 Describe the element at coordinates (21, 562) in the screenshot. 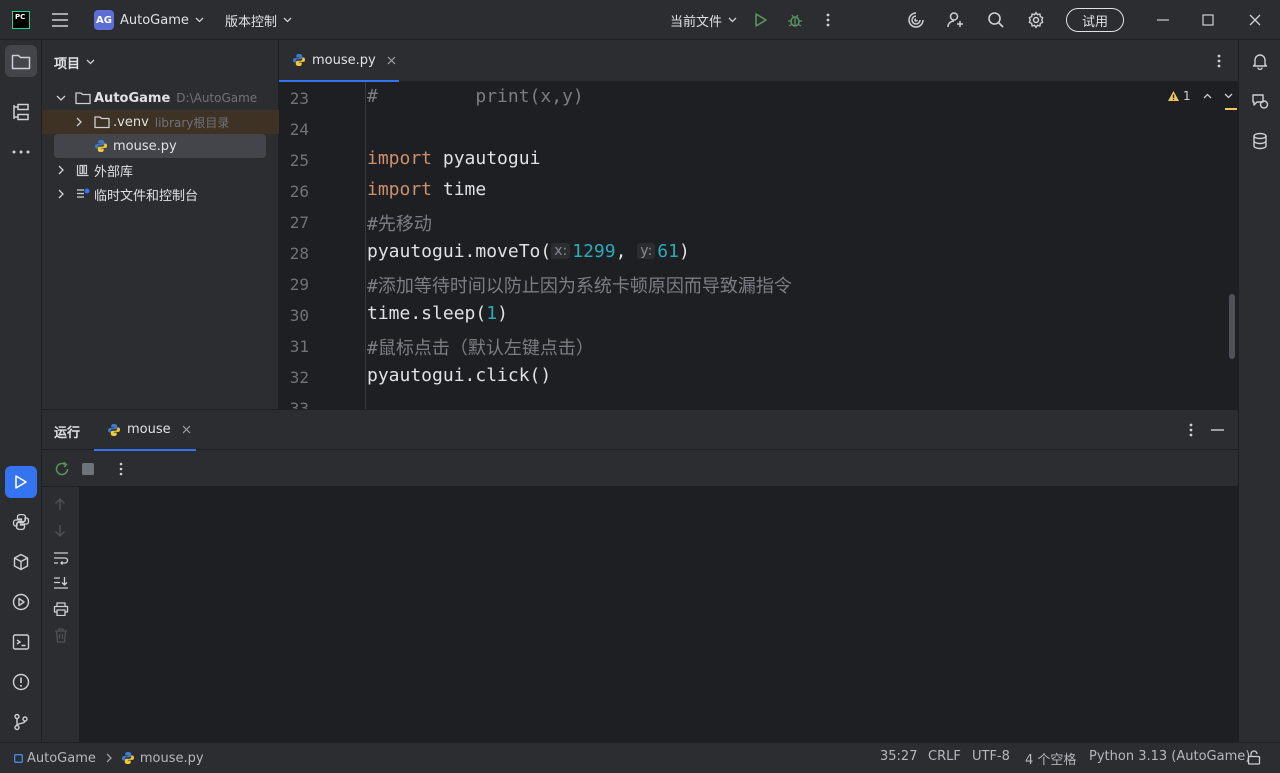

I see `python-packages-icon` at that location.